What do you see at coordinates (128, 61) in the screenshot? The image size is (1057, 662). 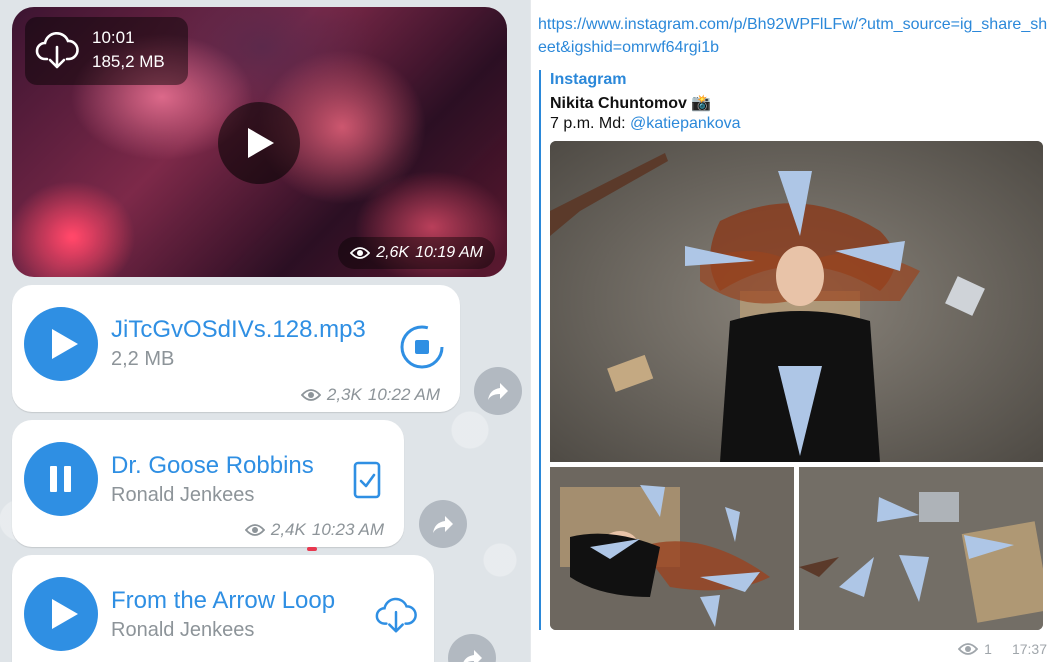 I see `video-size: 185,2 MB` at bounding box center [128, 61].